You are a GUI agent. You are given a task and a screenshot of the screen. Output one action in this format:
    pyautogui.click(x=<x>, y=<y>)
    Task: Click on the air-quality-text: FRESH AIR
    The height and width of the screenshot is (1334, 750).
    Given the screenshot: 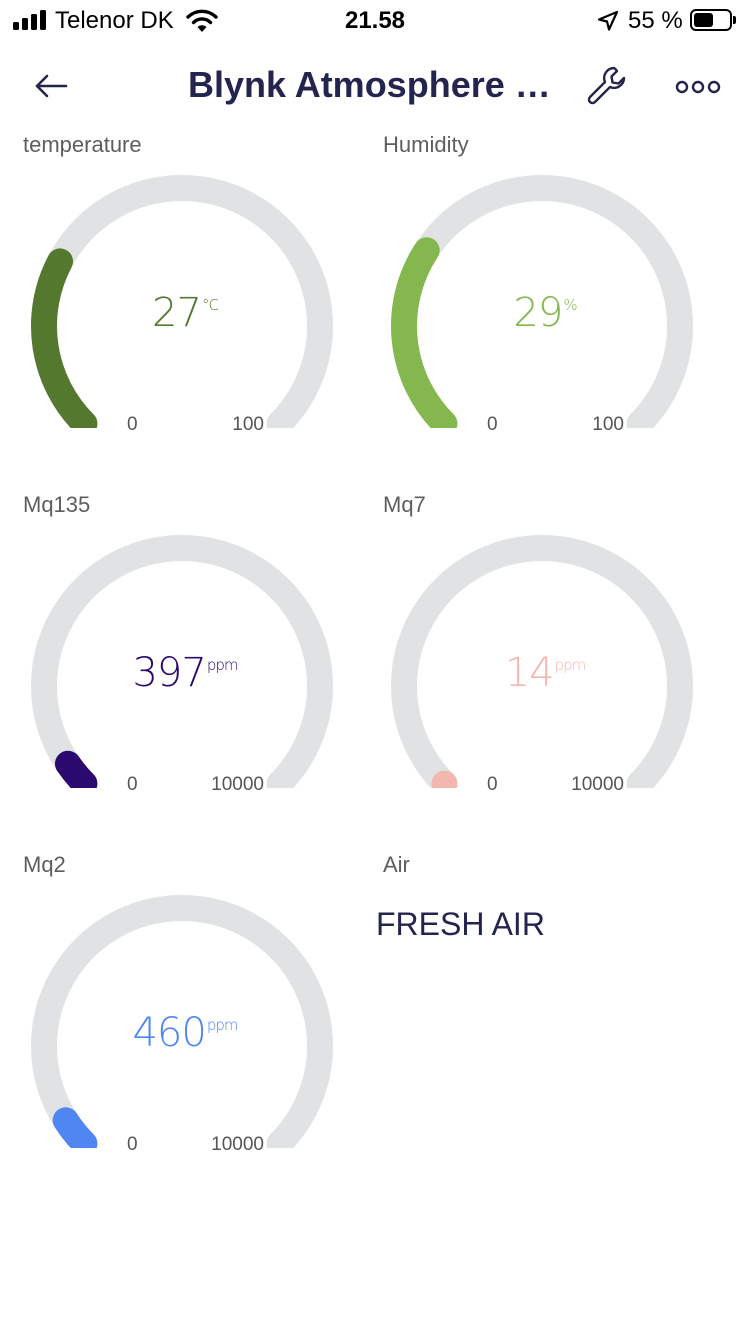 What is the action you would take?
    pyautogui.click(x=460, y=924)
    